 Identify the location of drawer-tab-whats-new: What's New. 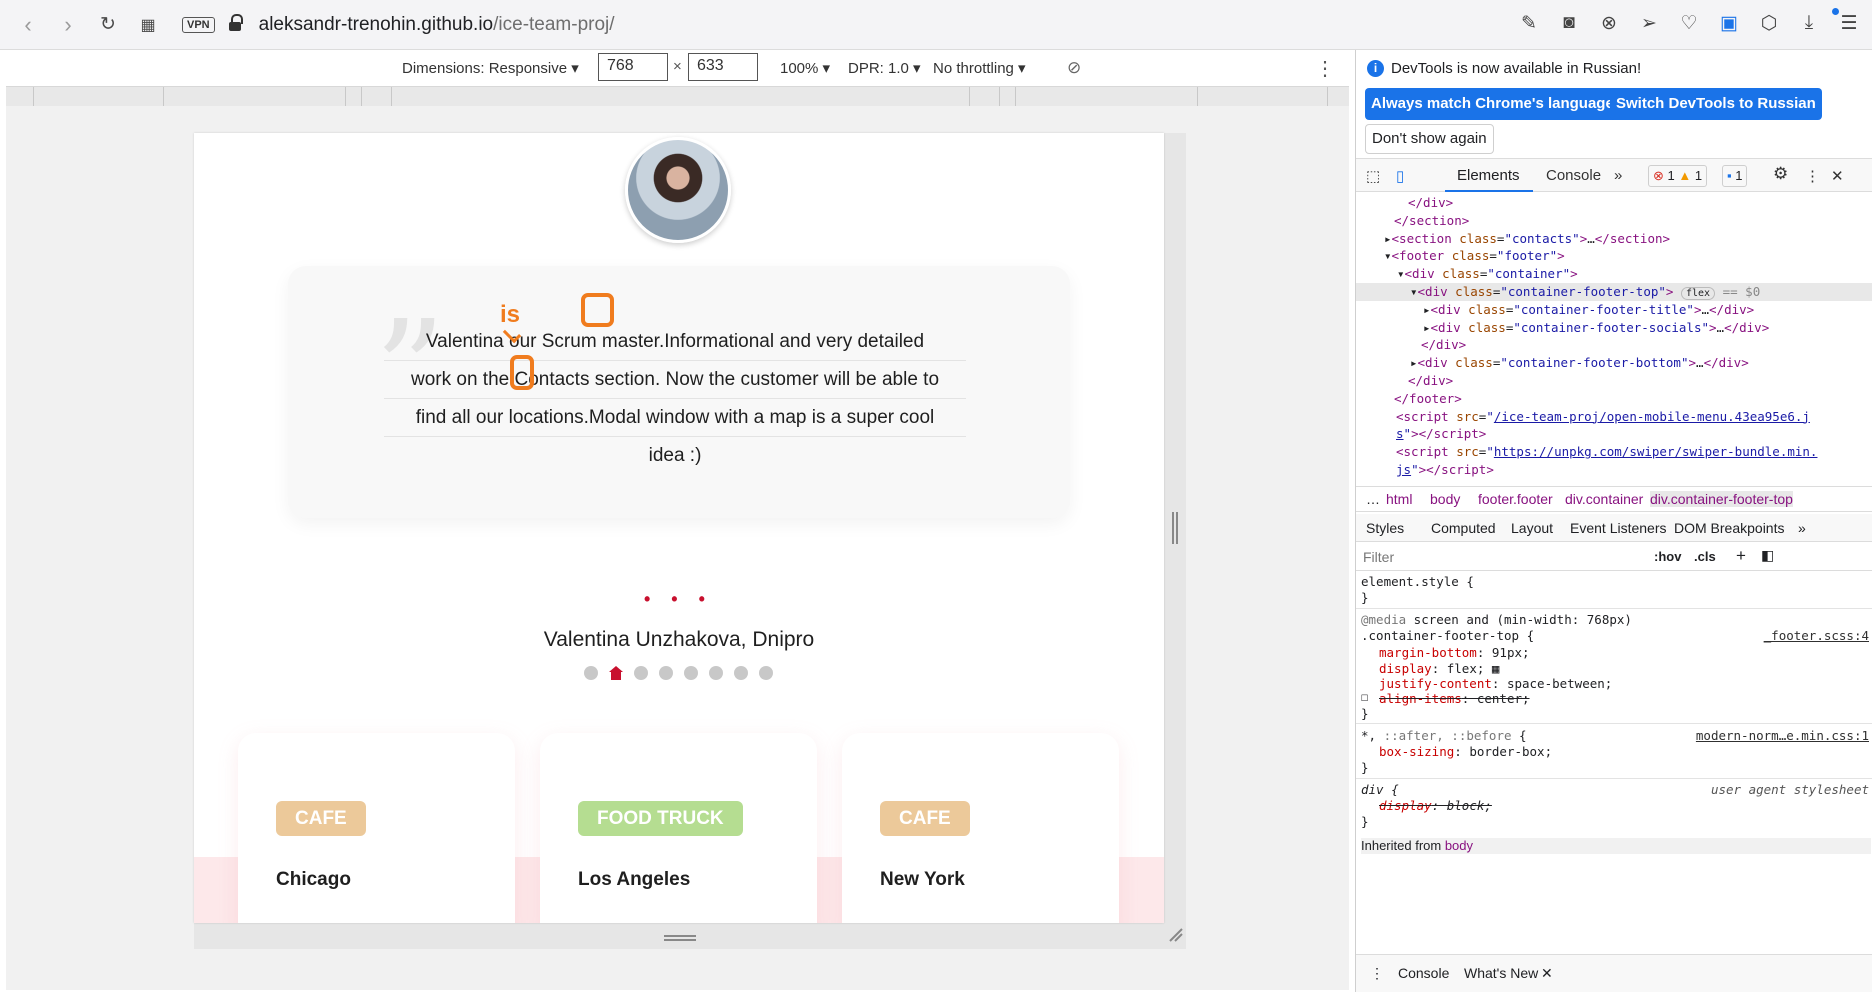
(1501, 973).